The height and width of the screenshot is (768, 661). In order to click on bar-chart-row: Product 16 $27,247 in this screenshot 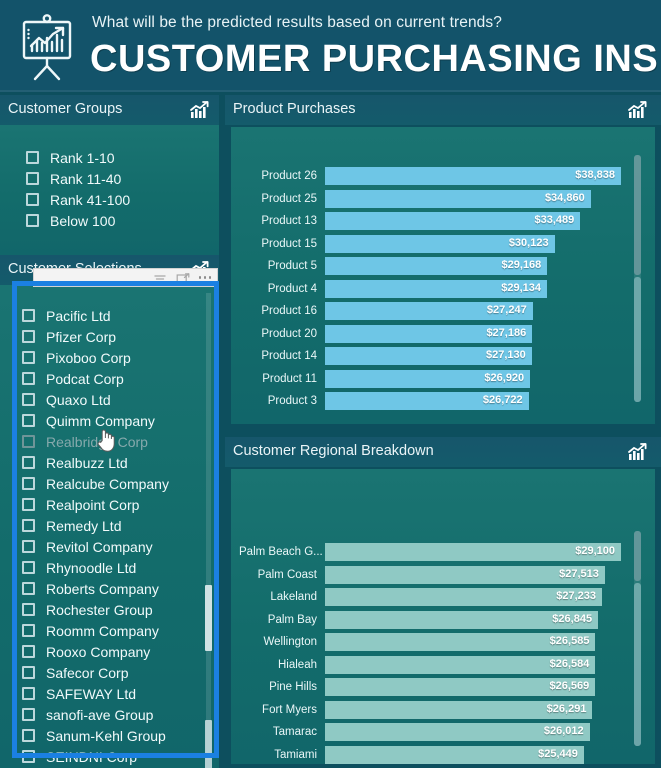, I will do `click(430, 311)`.